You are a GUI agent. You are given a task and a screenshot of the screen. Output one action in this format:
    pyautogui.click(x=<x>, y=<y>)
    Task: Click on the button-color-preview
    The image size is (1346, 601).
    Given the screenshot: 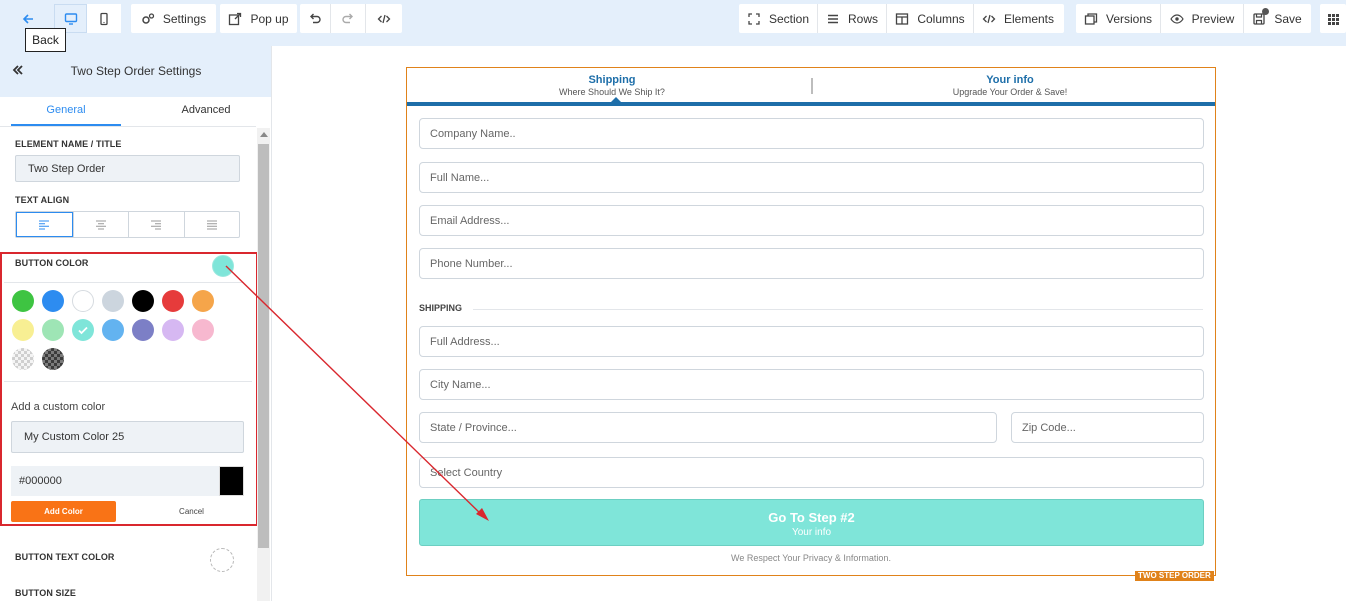 What is the action you would take?
    pyautogui.click(x=223, y=266)
    